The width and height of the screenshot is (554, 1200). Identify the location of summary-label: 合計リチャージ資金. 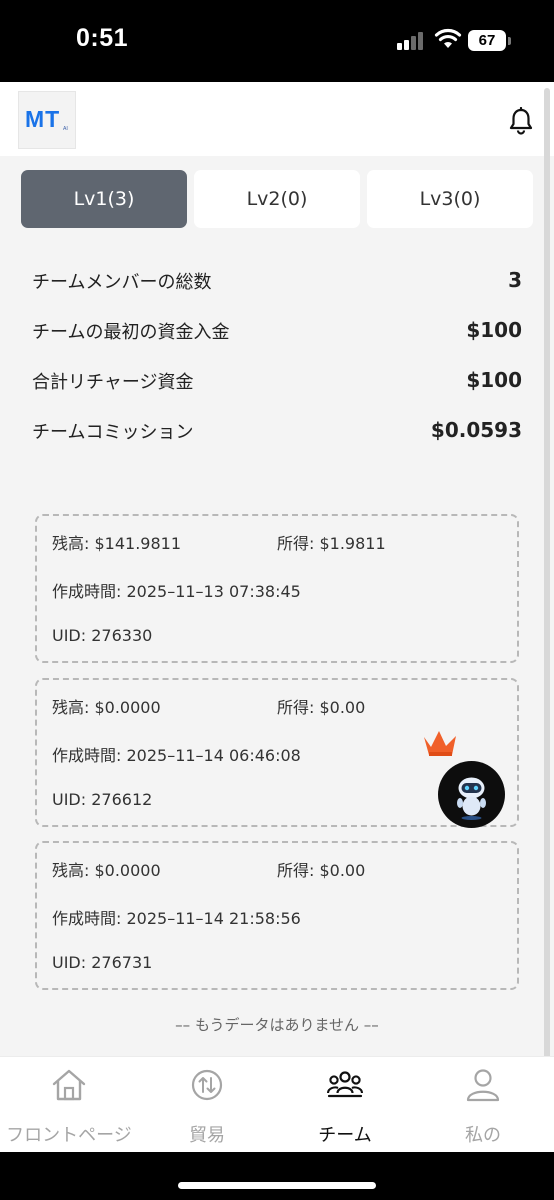
(113, 382).